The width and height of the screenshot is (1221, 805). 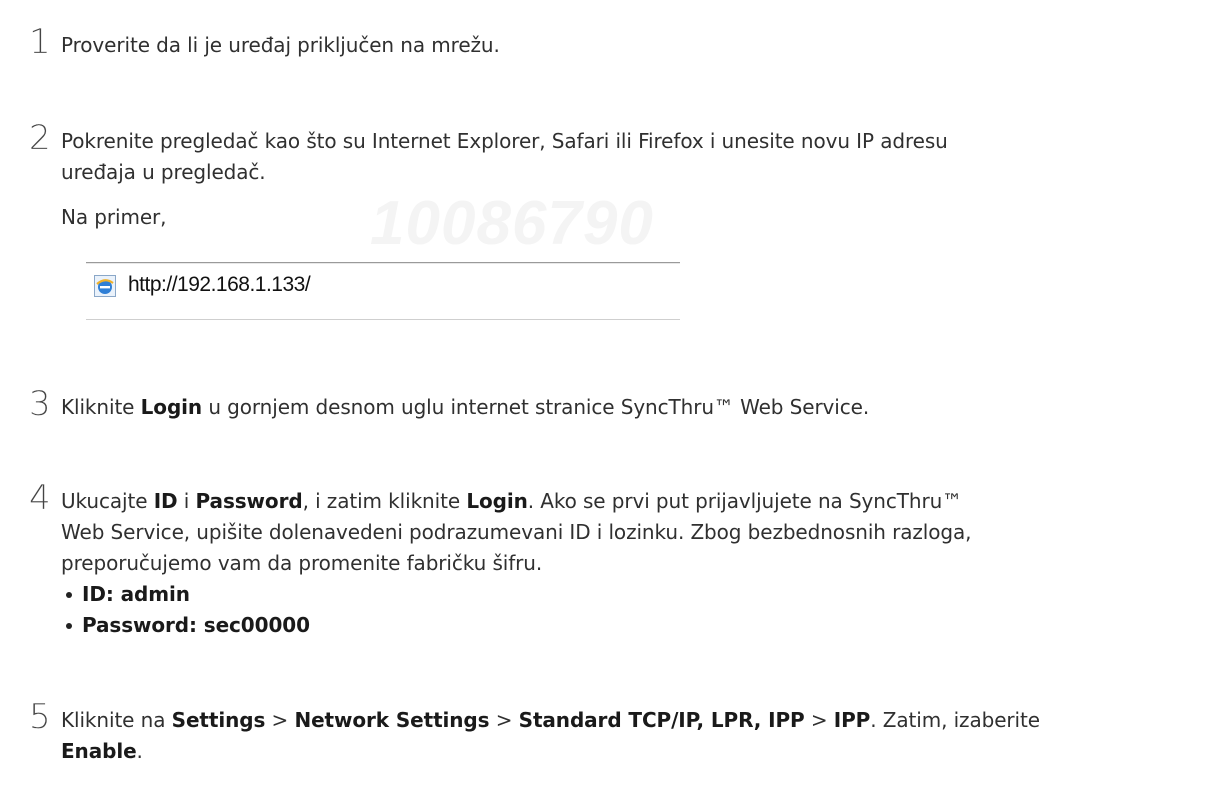 What do you see at coordinates (219, 284) in the screenshot?
I see `url-text: http://192.168.1.133/` at bounding box center [219, 284].